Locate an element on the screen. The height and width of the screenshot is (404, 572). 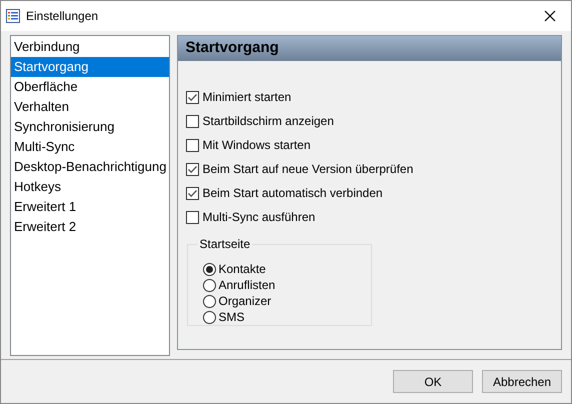
category-item: Verhalten is located at coordinates (90, 107).